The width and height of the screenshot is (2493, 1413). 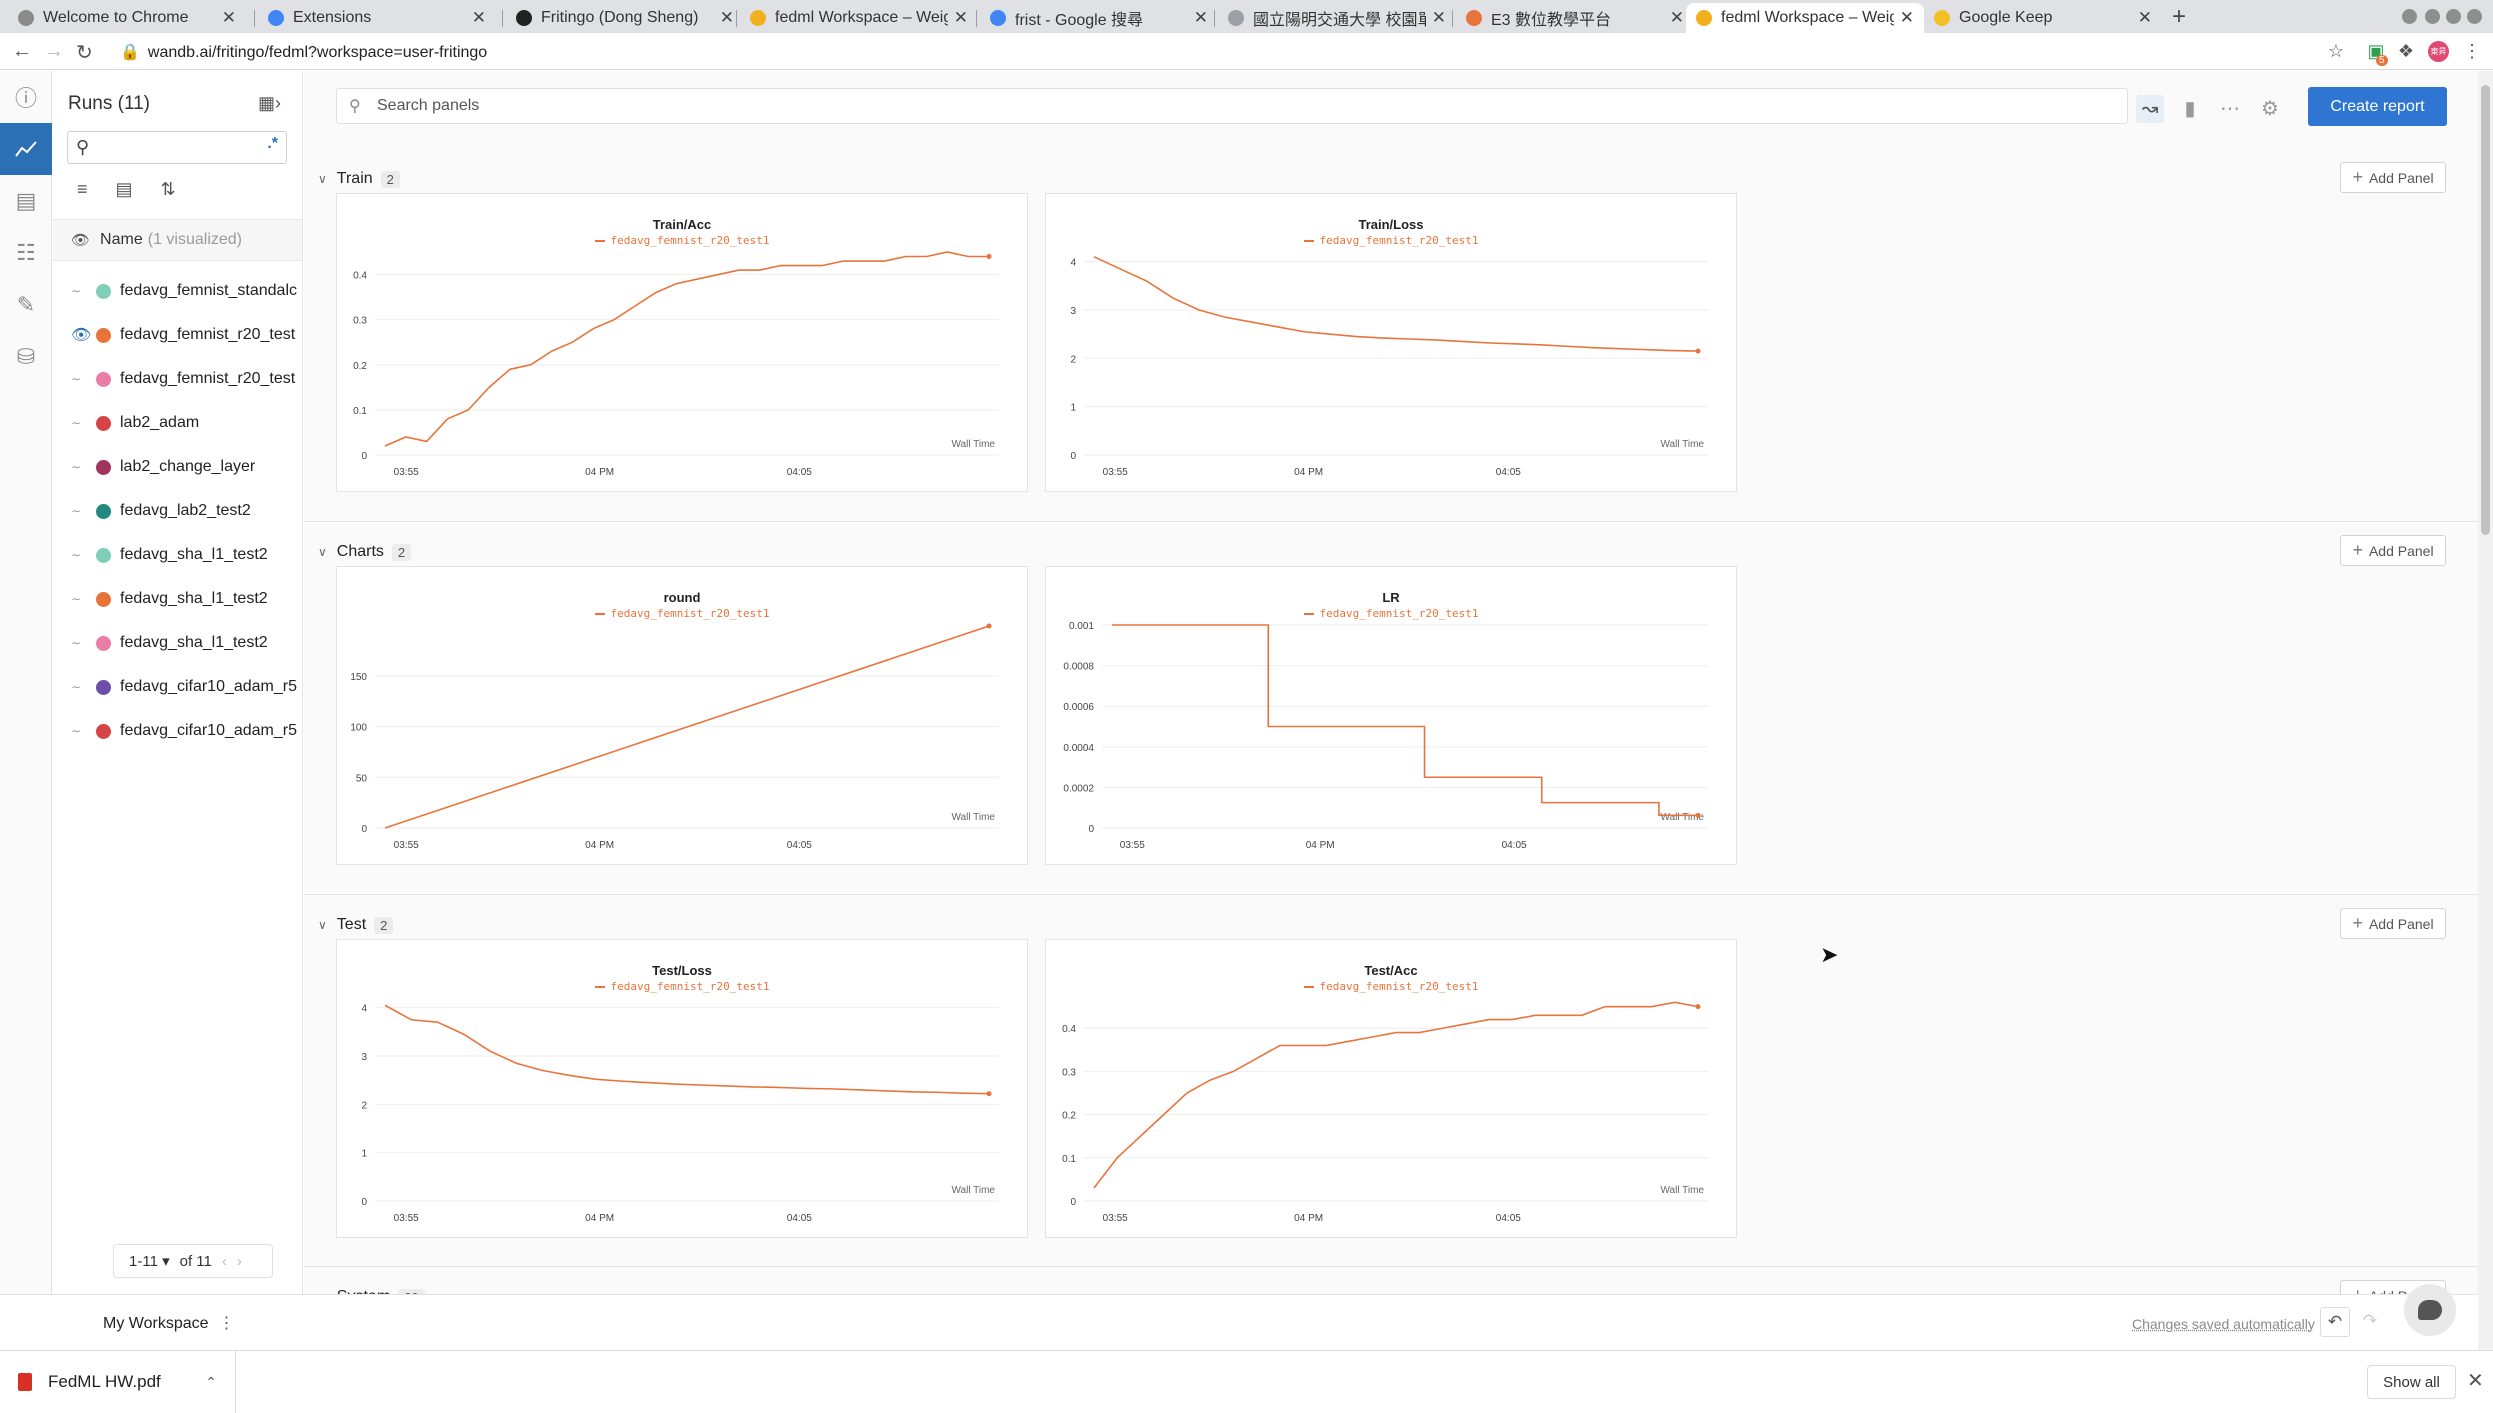 What do you see at coordinates (2432, 16) in the screenshot?
I see `minimize-icon` at bounding box center [2432, 16].